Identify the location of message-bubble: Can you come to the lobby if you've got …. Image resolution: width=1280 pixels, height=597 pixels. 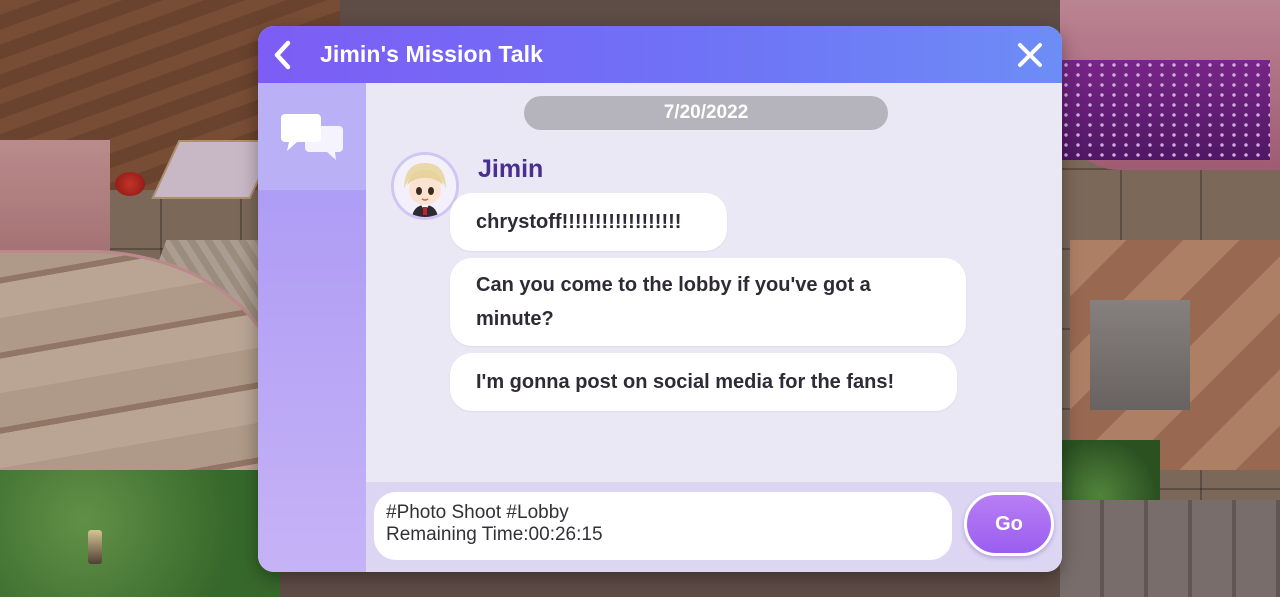
(708, 302).